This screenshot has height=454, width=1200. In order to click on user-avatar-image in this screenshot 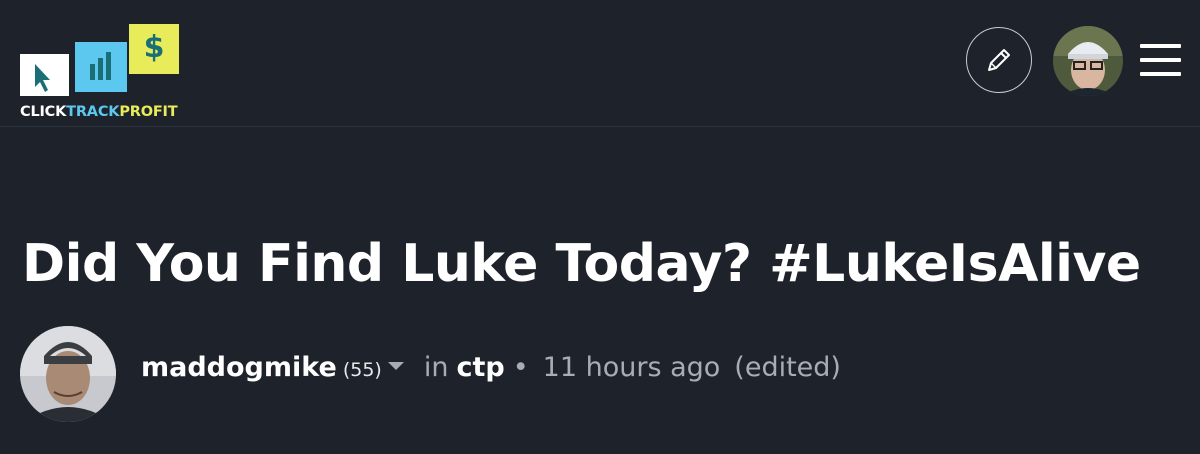, I will do `click(1088, 61)`.